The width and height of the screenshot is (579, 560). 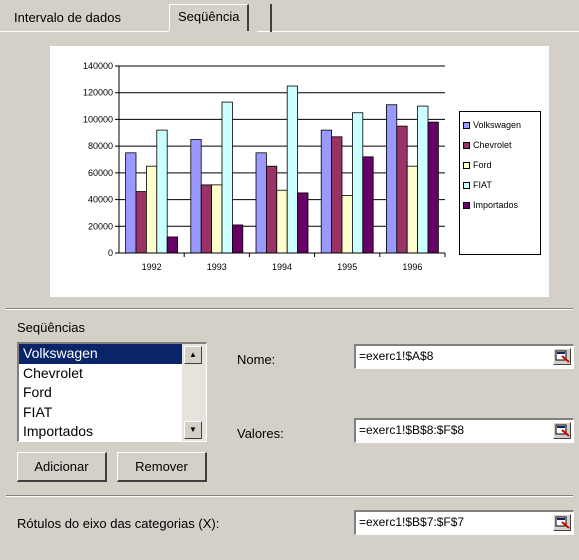 I want to click on legend-entry: Volkswagen, so click(x=500, y=125).